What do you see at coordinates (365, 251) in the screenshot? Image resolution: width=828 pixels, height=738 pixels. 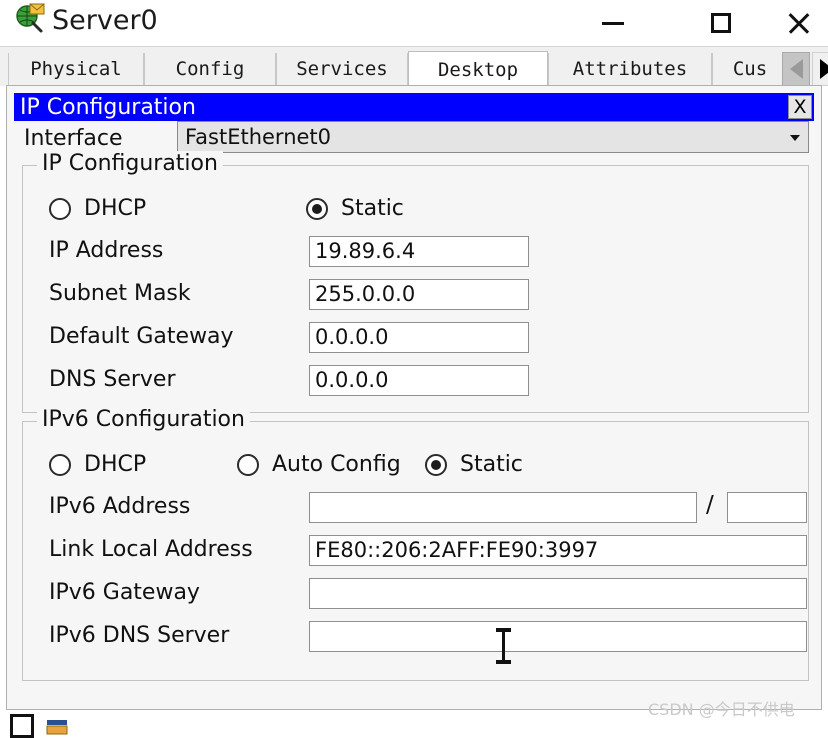 I see `ip-address-value: 19.89.6.4` at bounding box center [365, 251].